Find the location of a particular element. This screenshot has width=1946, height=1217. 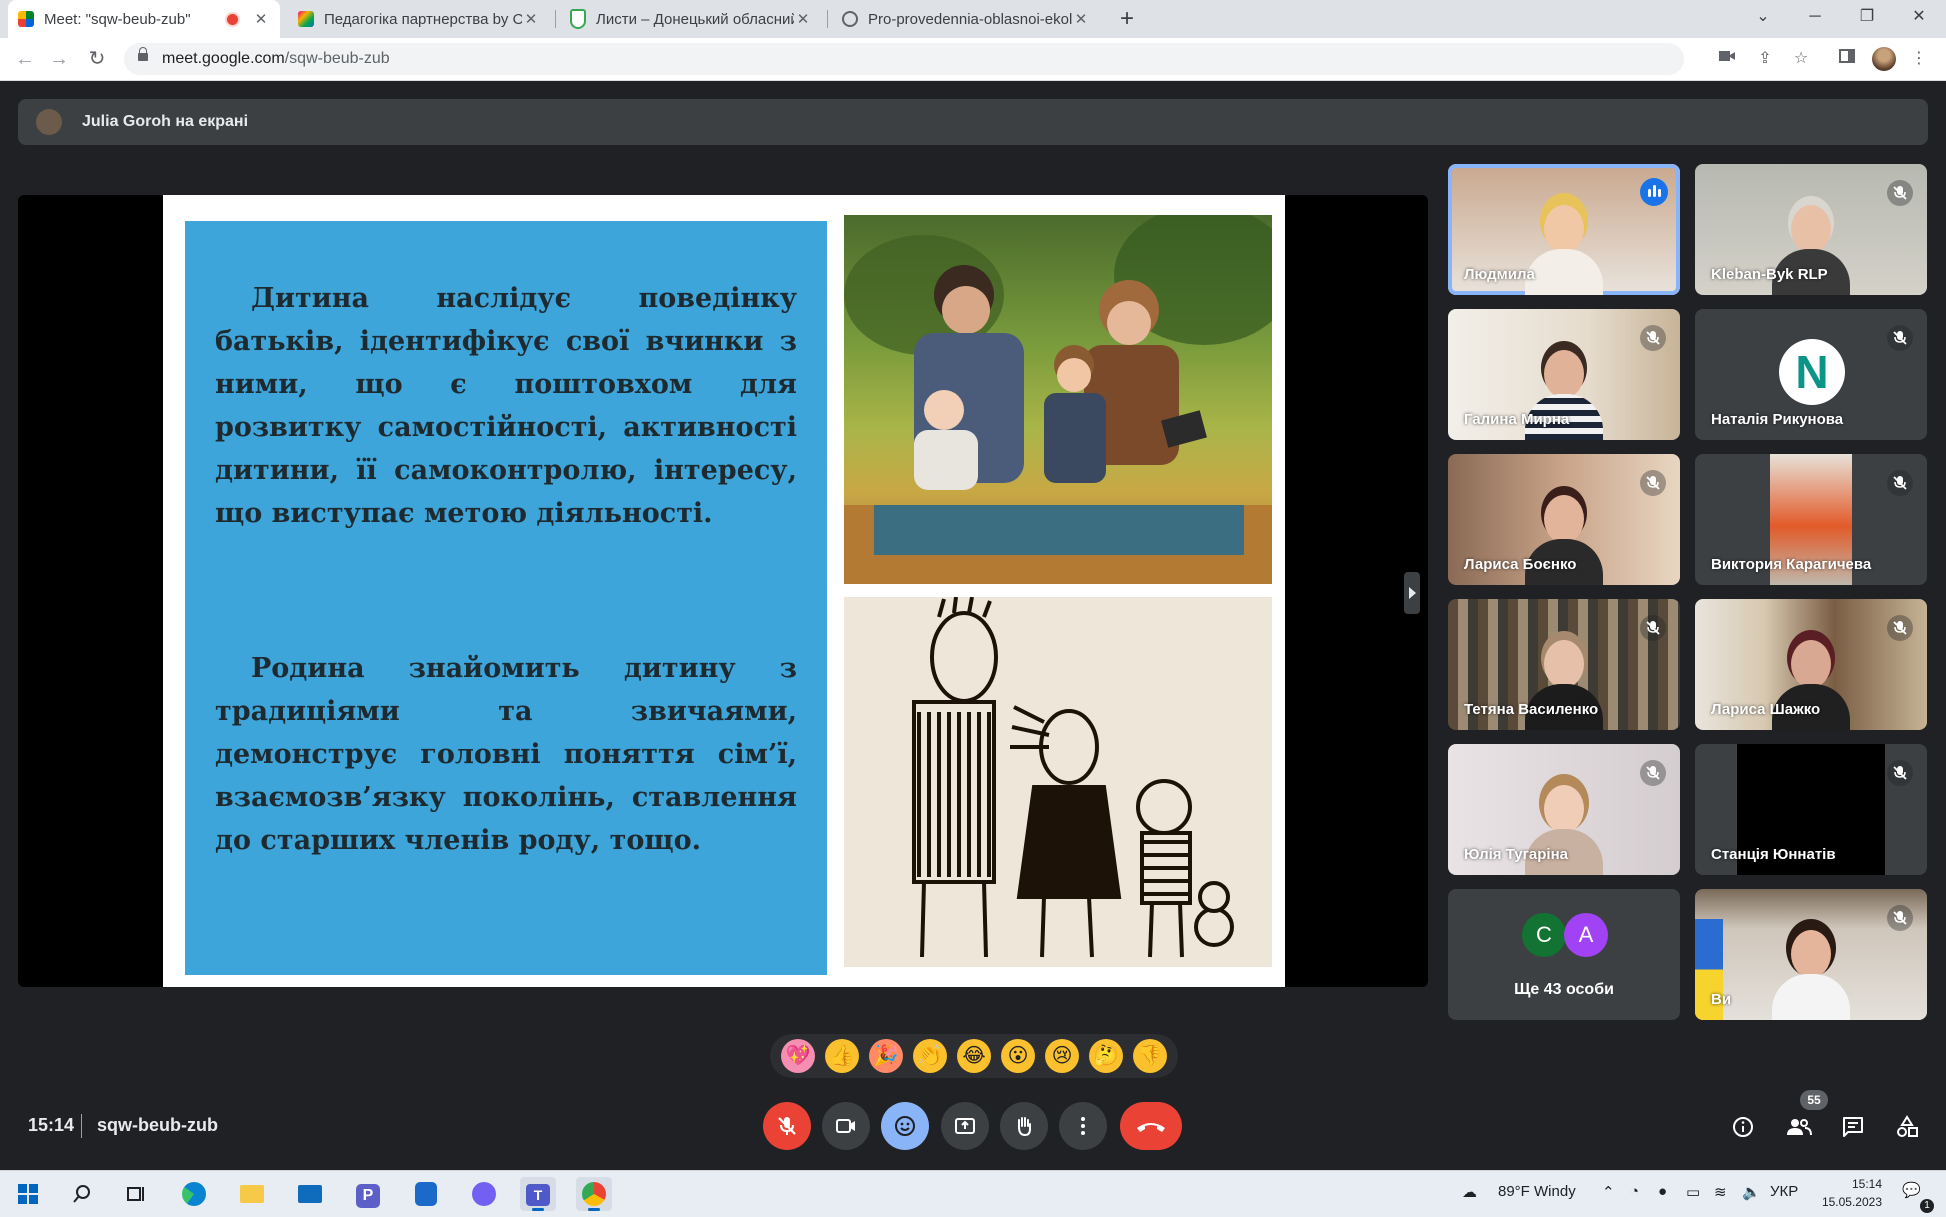

activities-button is located at coordinates (1907, 1127).